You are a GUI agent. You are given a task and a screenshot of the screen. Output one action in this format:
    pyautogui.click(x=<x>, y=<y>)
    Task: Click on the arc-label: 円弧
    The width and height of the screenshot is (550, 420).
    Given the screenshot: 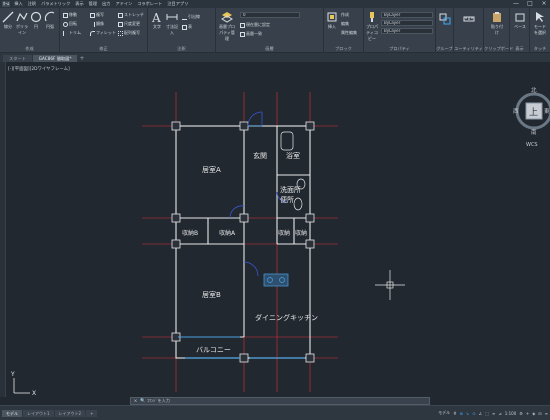 What is the action you would take?
    pyautogui.click(x=50, y=26)
    